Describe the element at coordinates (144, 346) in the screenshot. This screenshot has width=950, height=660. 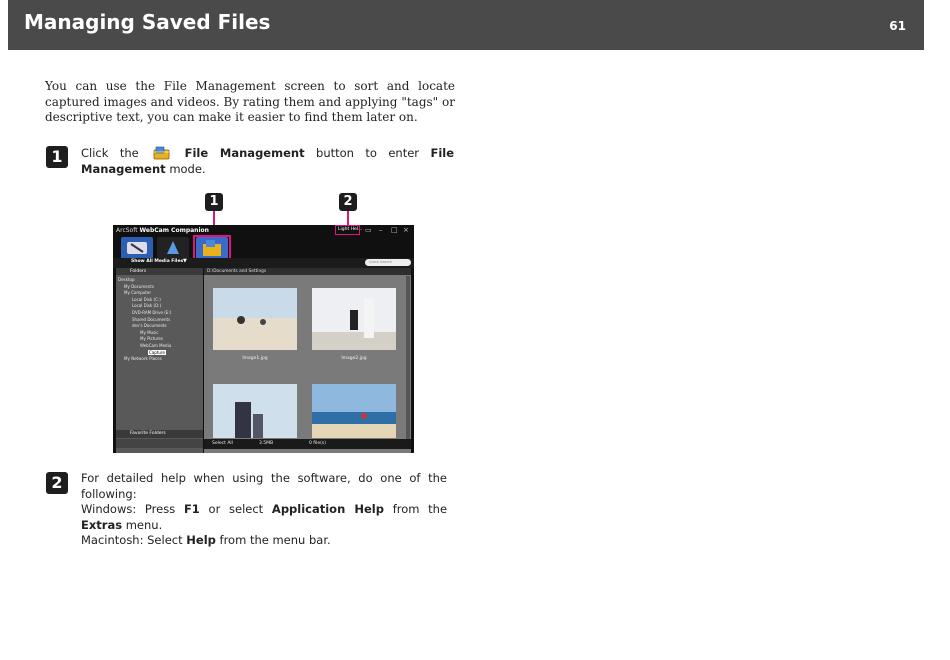
I see `tree-item: WebCam Media` at that location.